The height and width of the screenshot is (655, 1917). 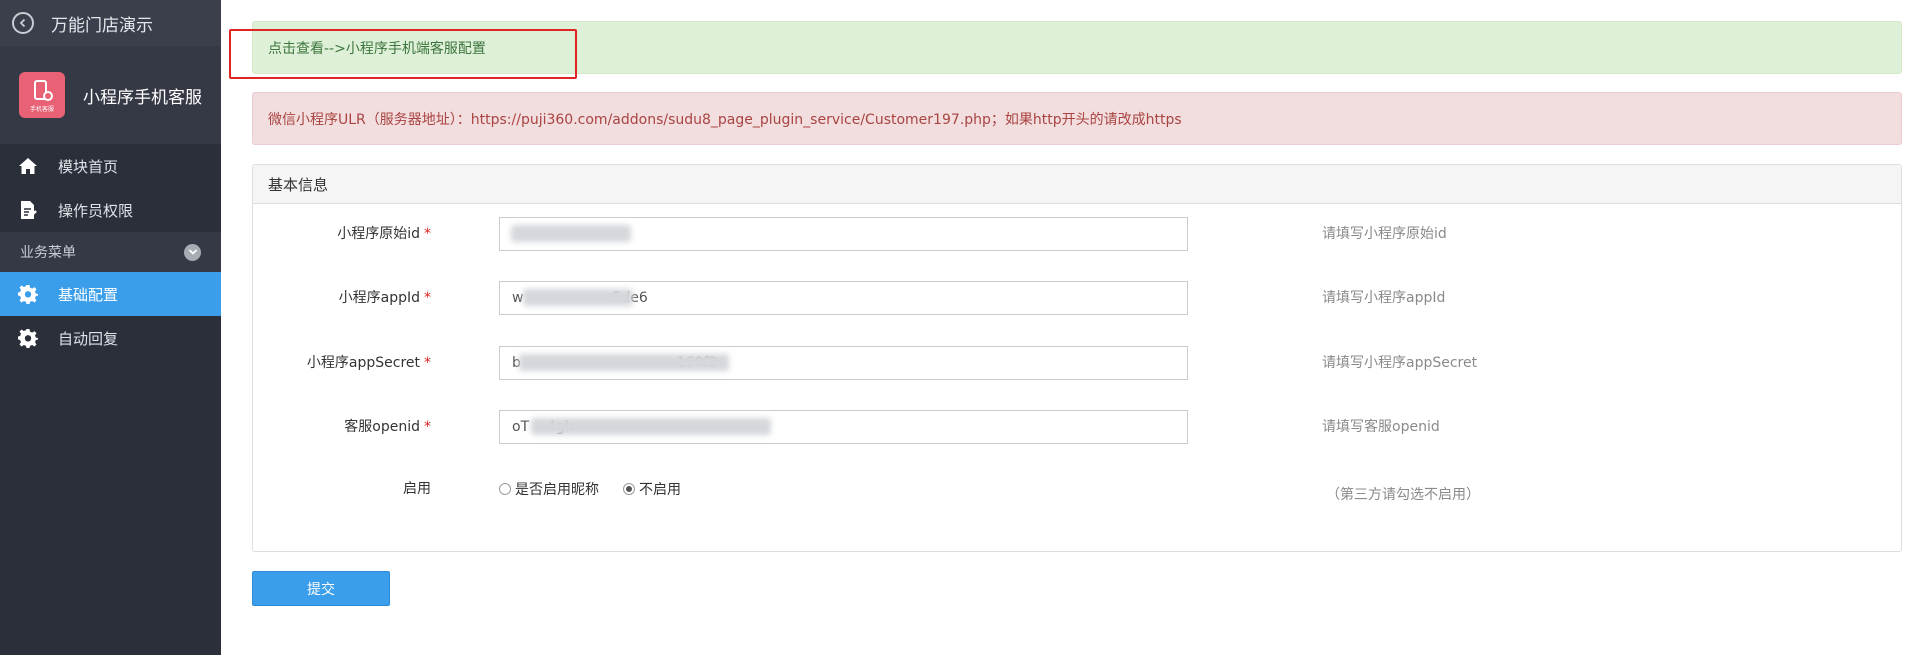 What do you see at coordinates (142, 97) in the screenshot?
I see `module-name: 小程序手机客服` at bounding box center [142, 97].